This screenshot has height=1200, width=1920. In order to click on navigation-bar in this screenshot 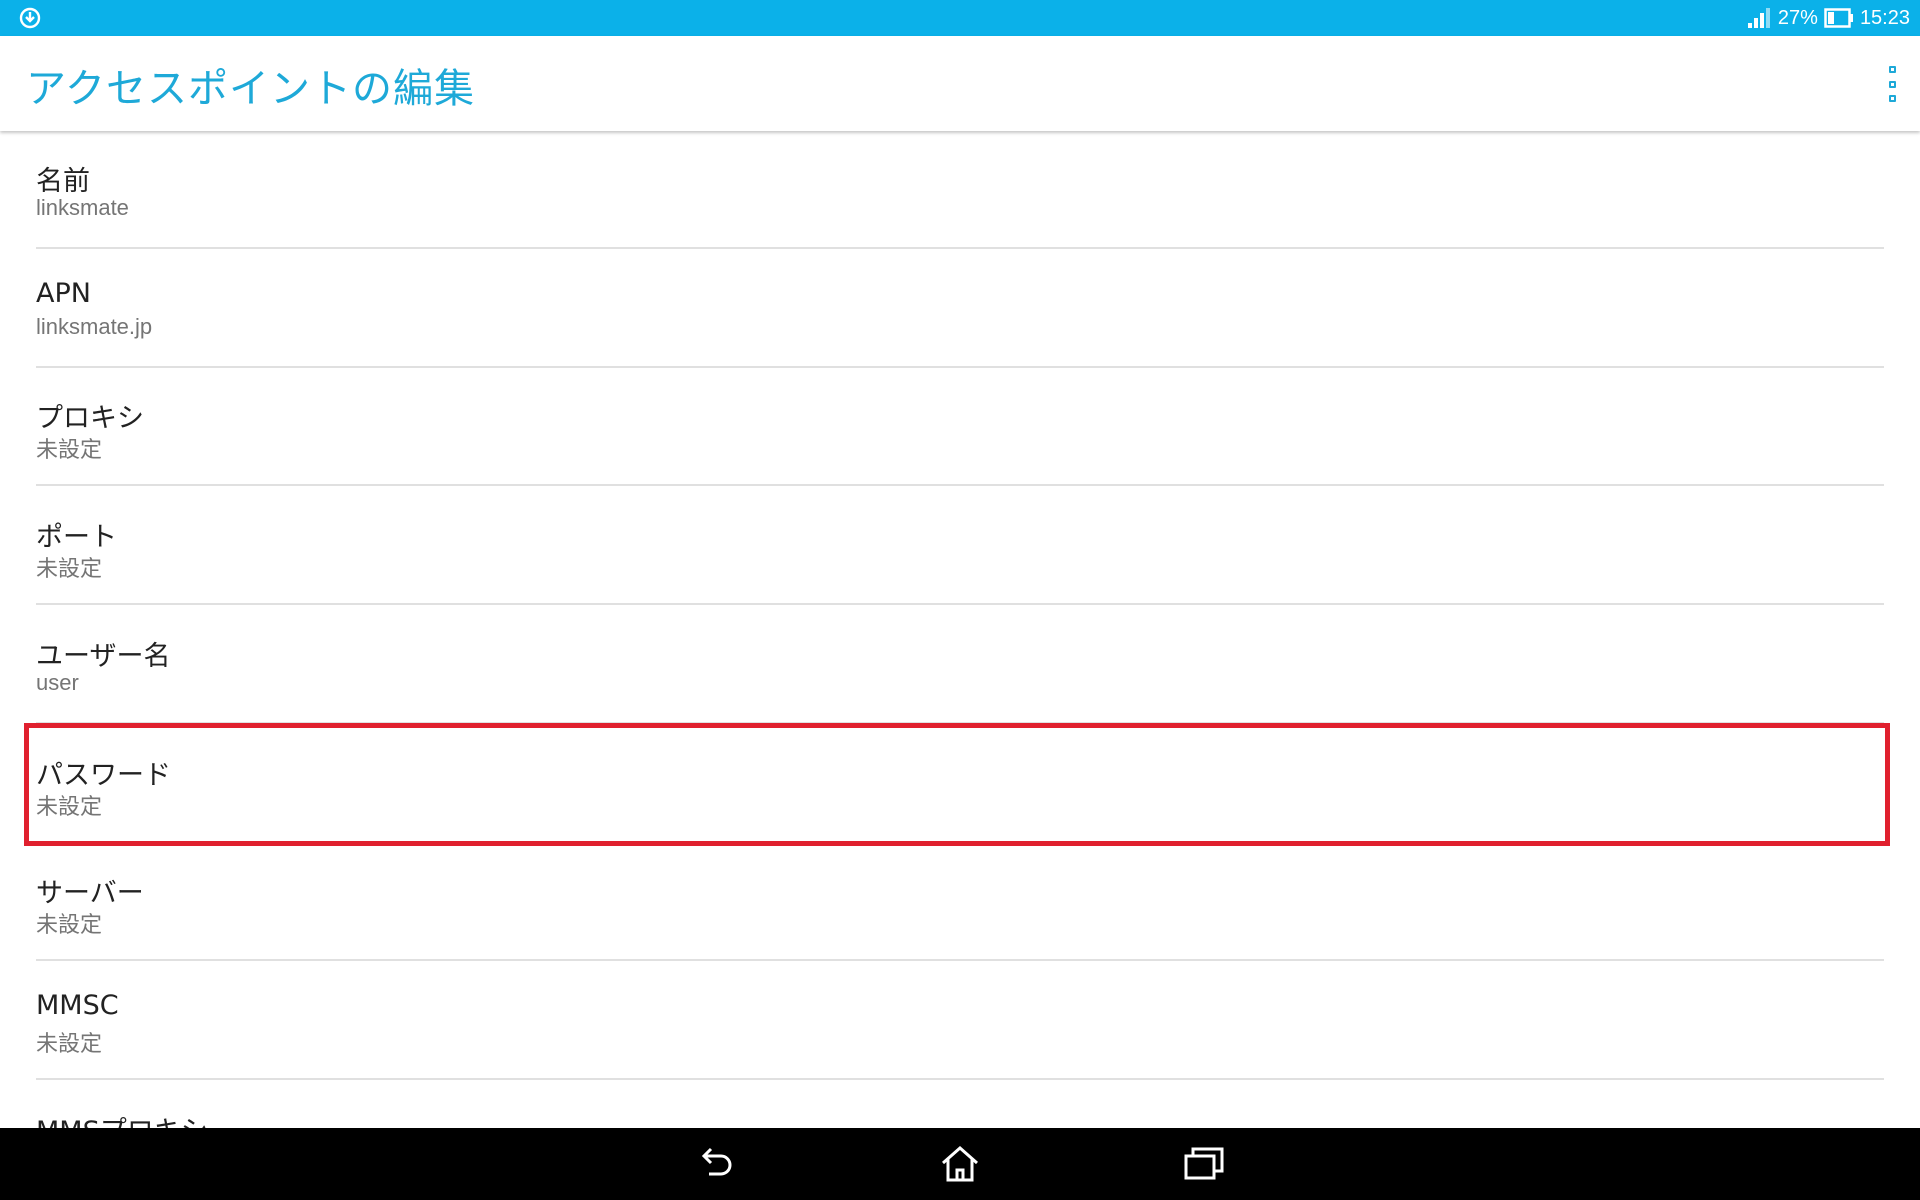, I will do `click(960, 1164)`.